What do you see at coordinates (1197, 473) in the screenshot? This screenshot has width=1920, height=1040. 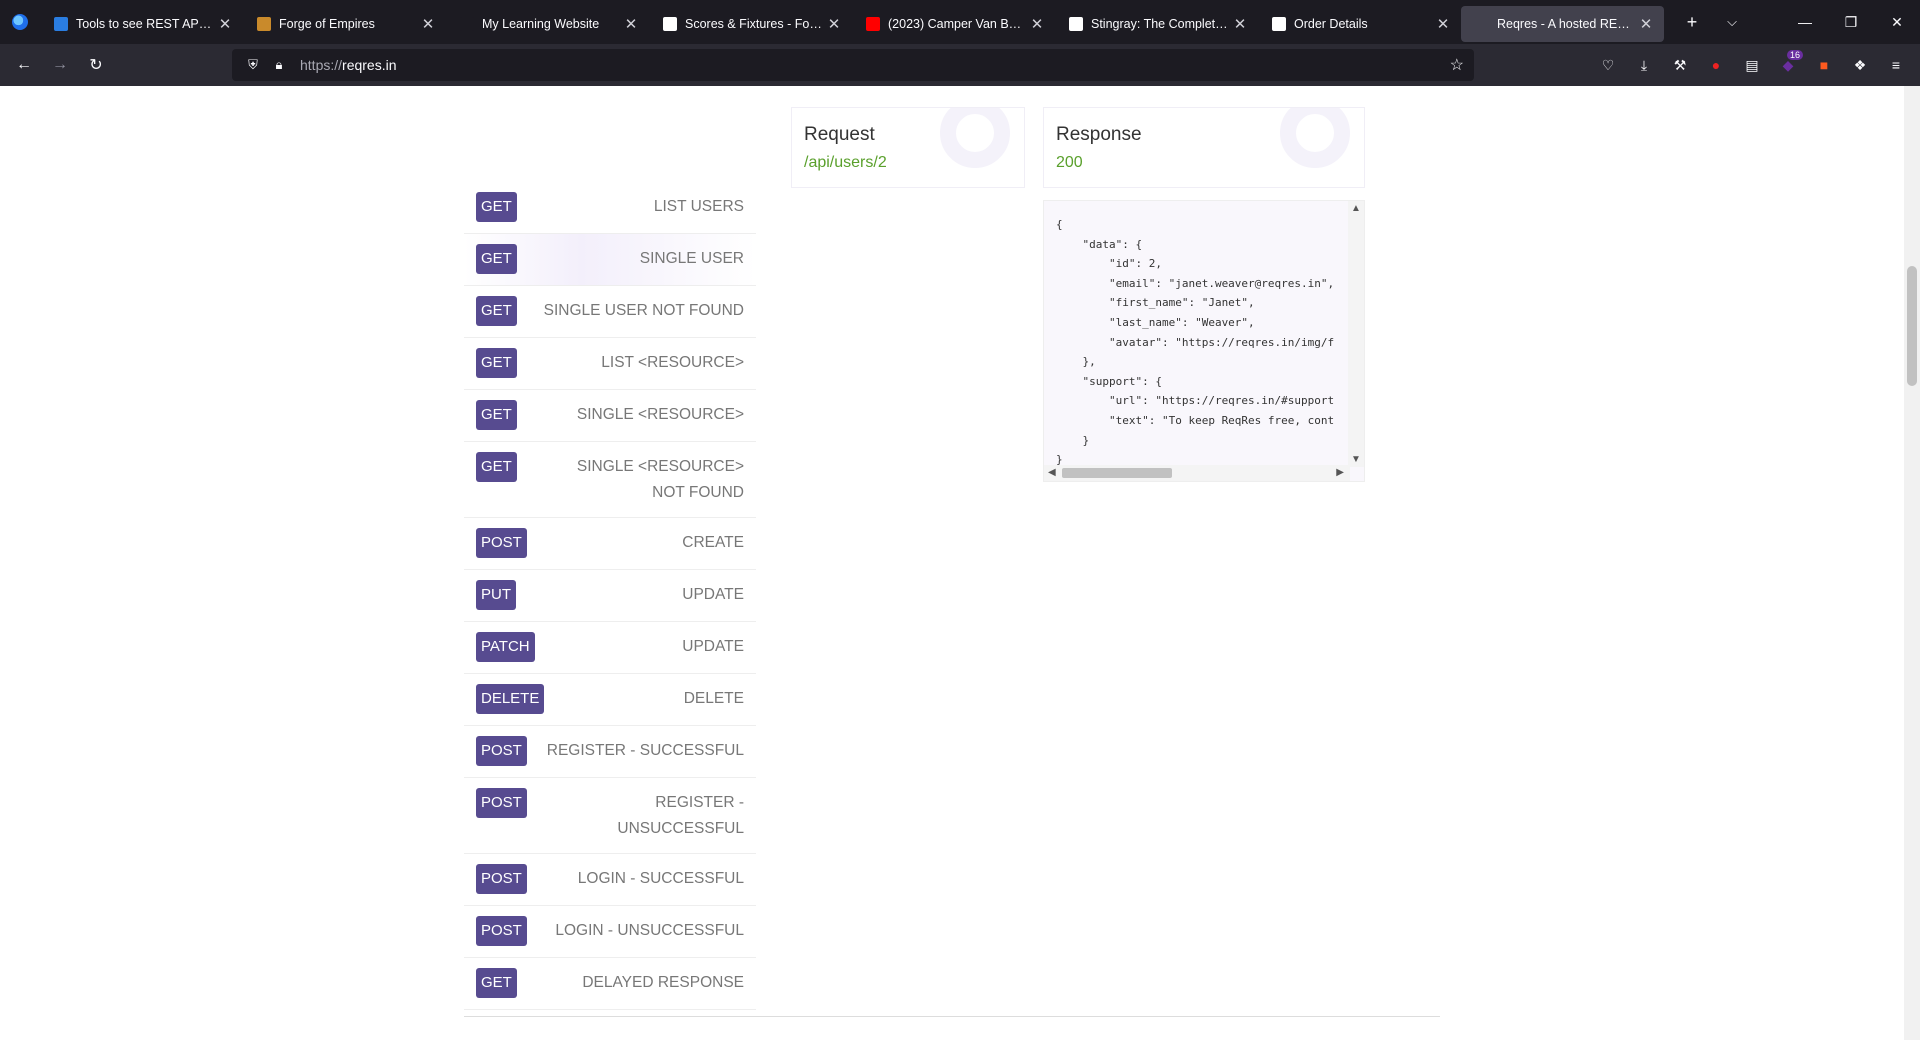 I see `response-horizontal-scrollbar: ◀ ▶` at bounding box center [1197, 473].